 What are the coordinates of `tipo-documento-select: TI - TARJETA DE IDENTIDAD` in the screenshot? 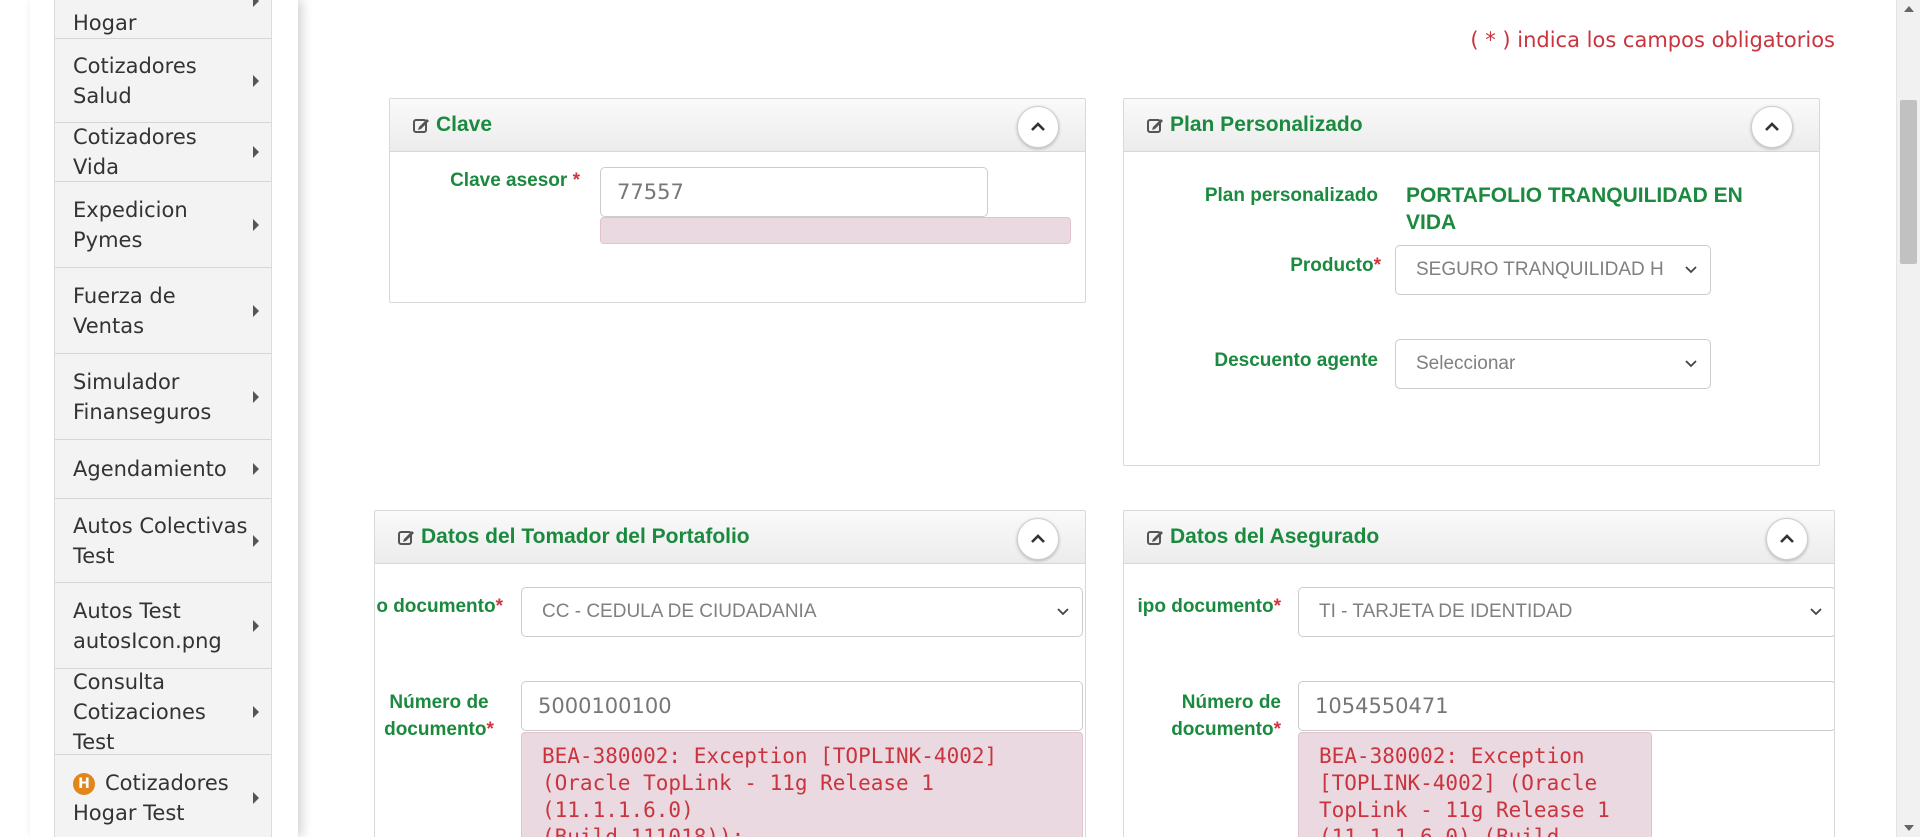 It's located at (1566, 612).